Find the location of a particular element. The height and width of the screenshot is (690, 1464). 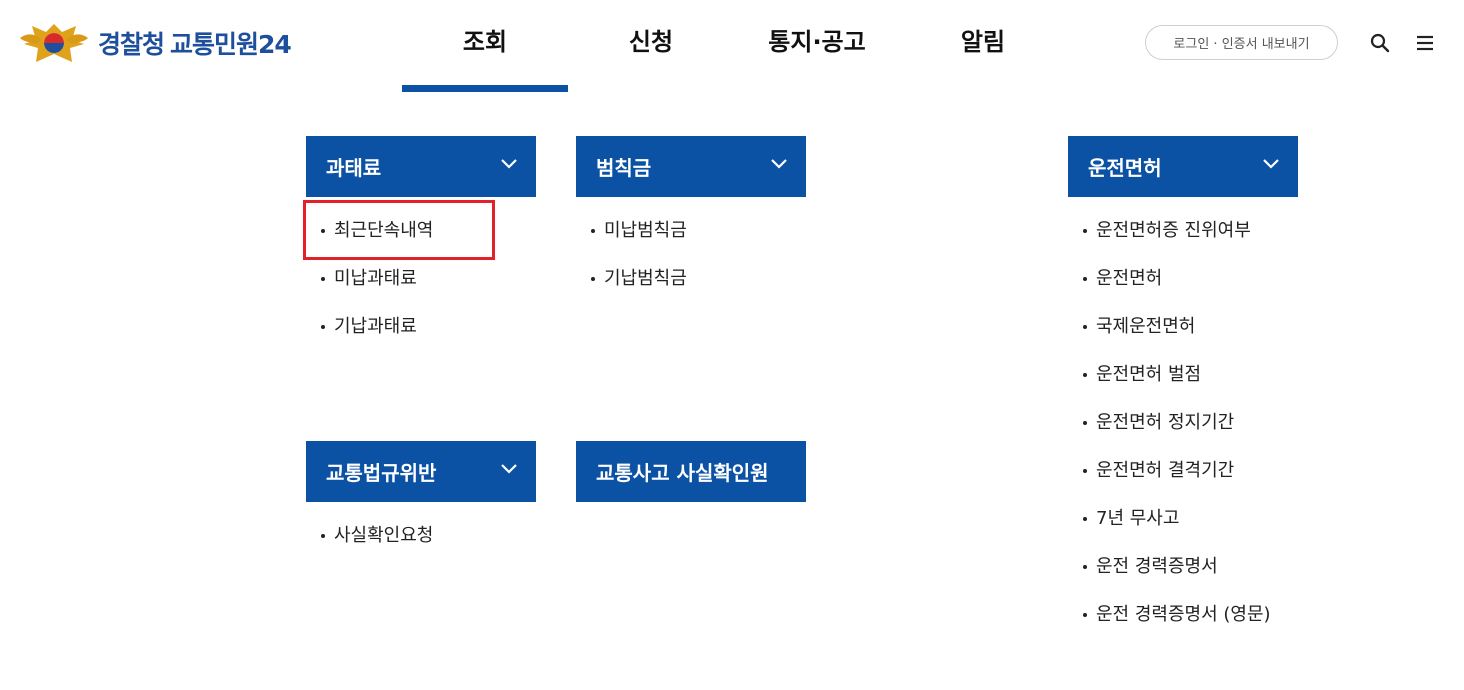

category-fine: 과태료 is located at coordinates (421, 166).